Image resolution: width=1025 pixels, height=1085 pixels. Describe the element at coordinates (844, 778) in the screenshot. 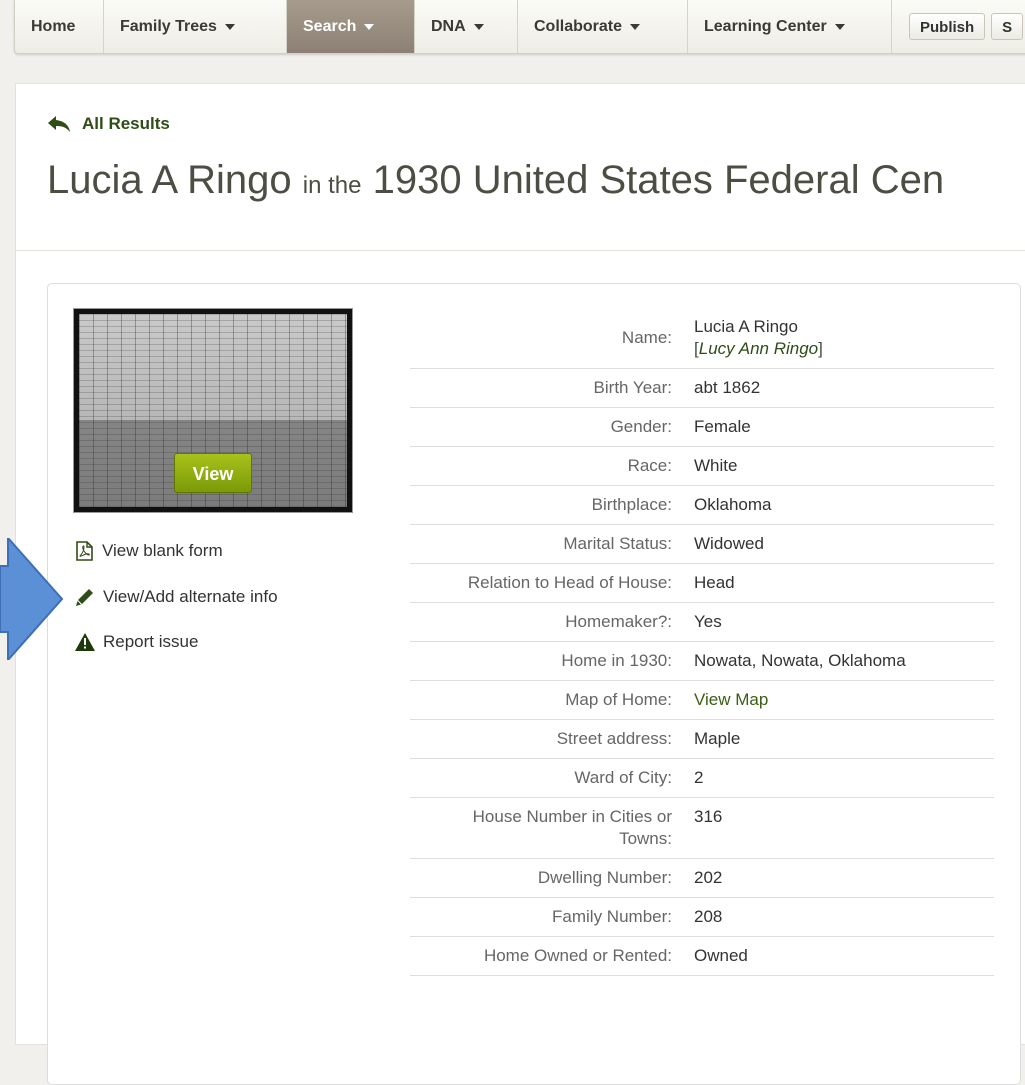

I see `field-value: 2` at that location.